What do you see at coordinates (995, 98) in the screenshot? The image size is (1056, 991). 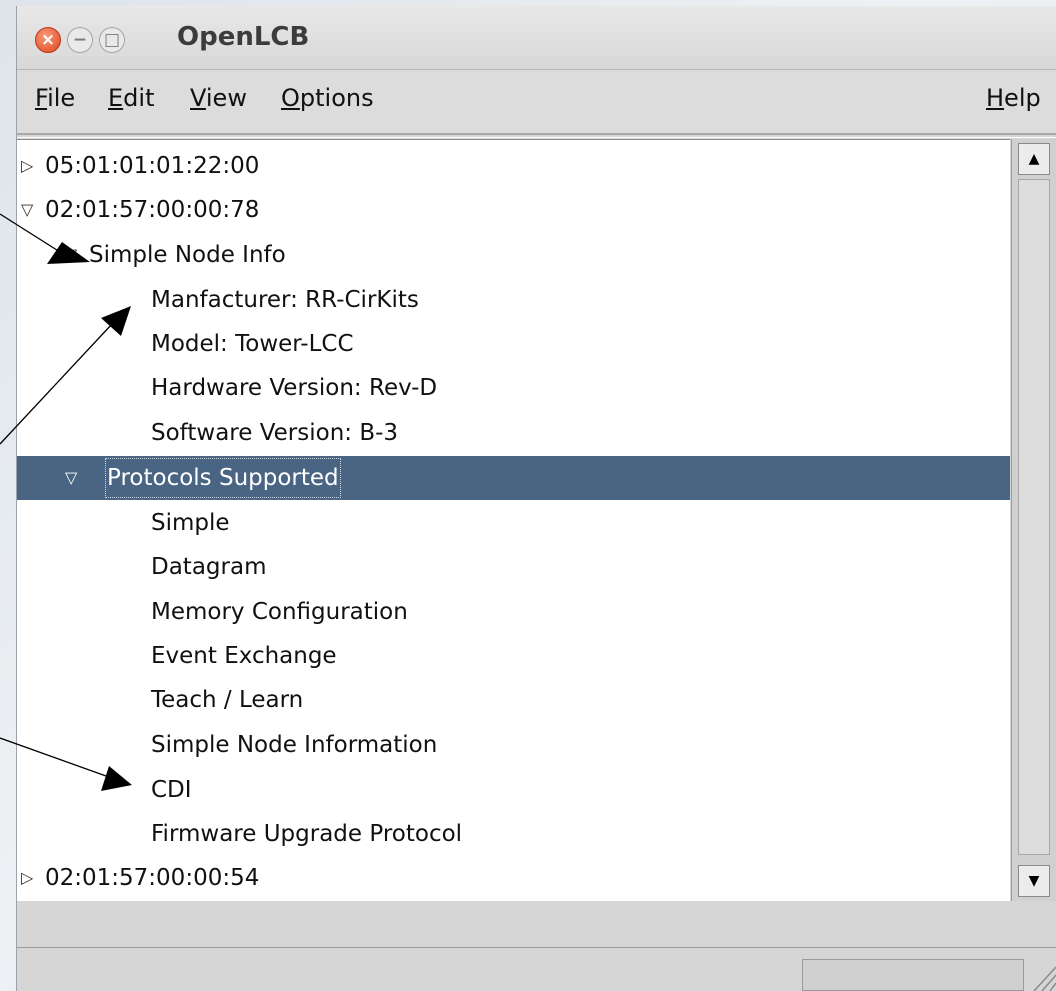 I see `menu-help-mnemonic: H` at bounding box center [995, 98].